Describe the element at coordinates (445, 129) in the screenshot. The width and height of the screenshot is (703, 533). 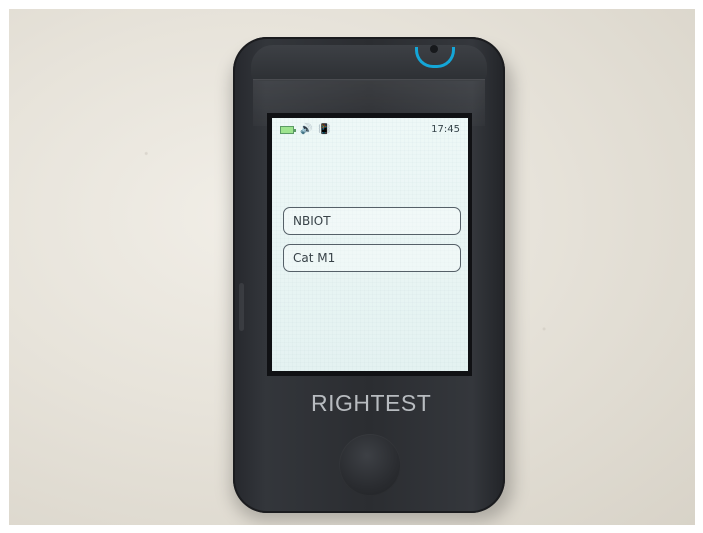
I see `status-time: 17:45` at that location.